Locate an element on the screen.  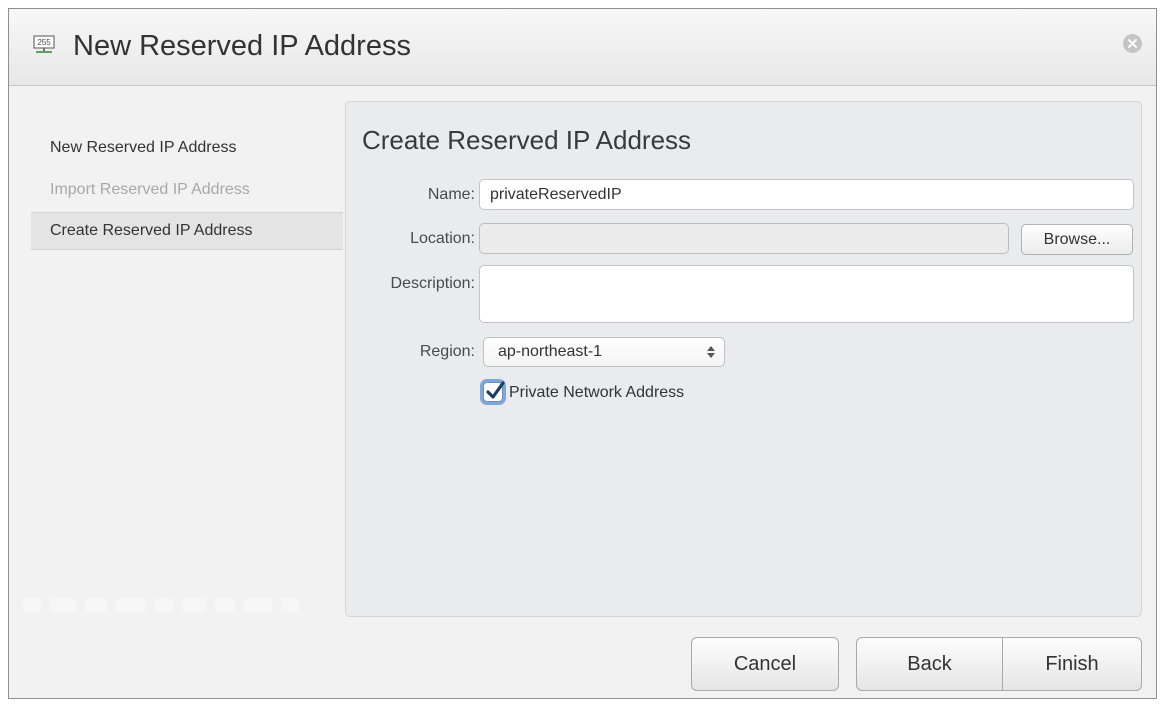
name-label: Name: is located at coordinates (451, 194).